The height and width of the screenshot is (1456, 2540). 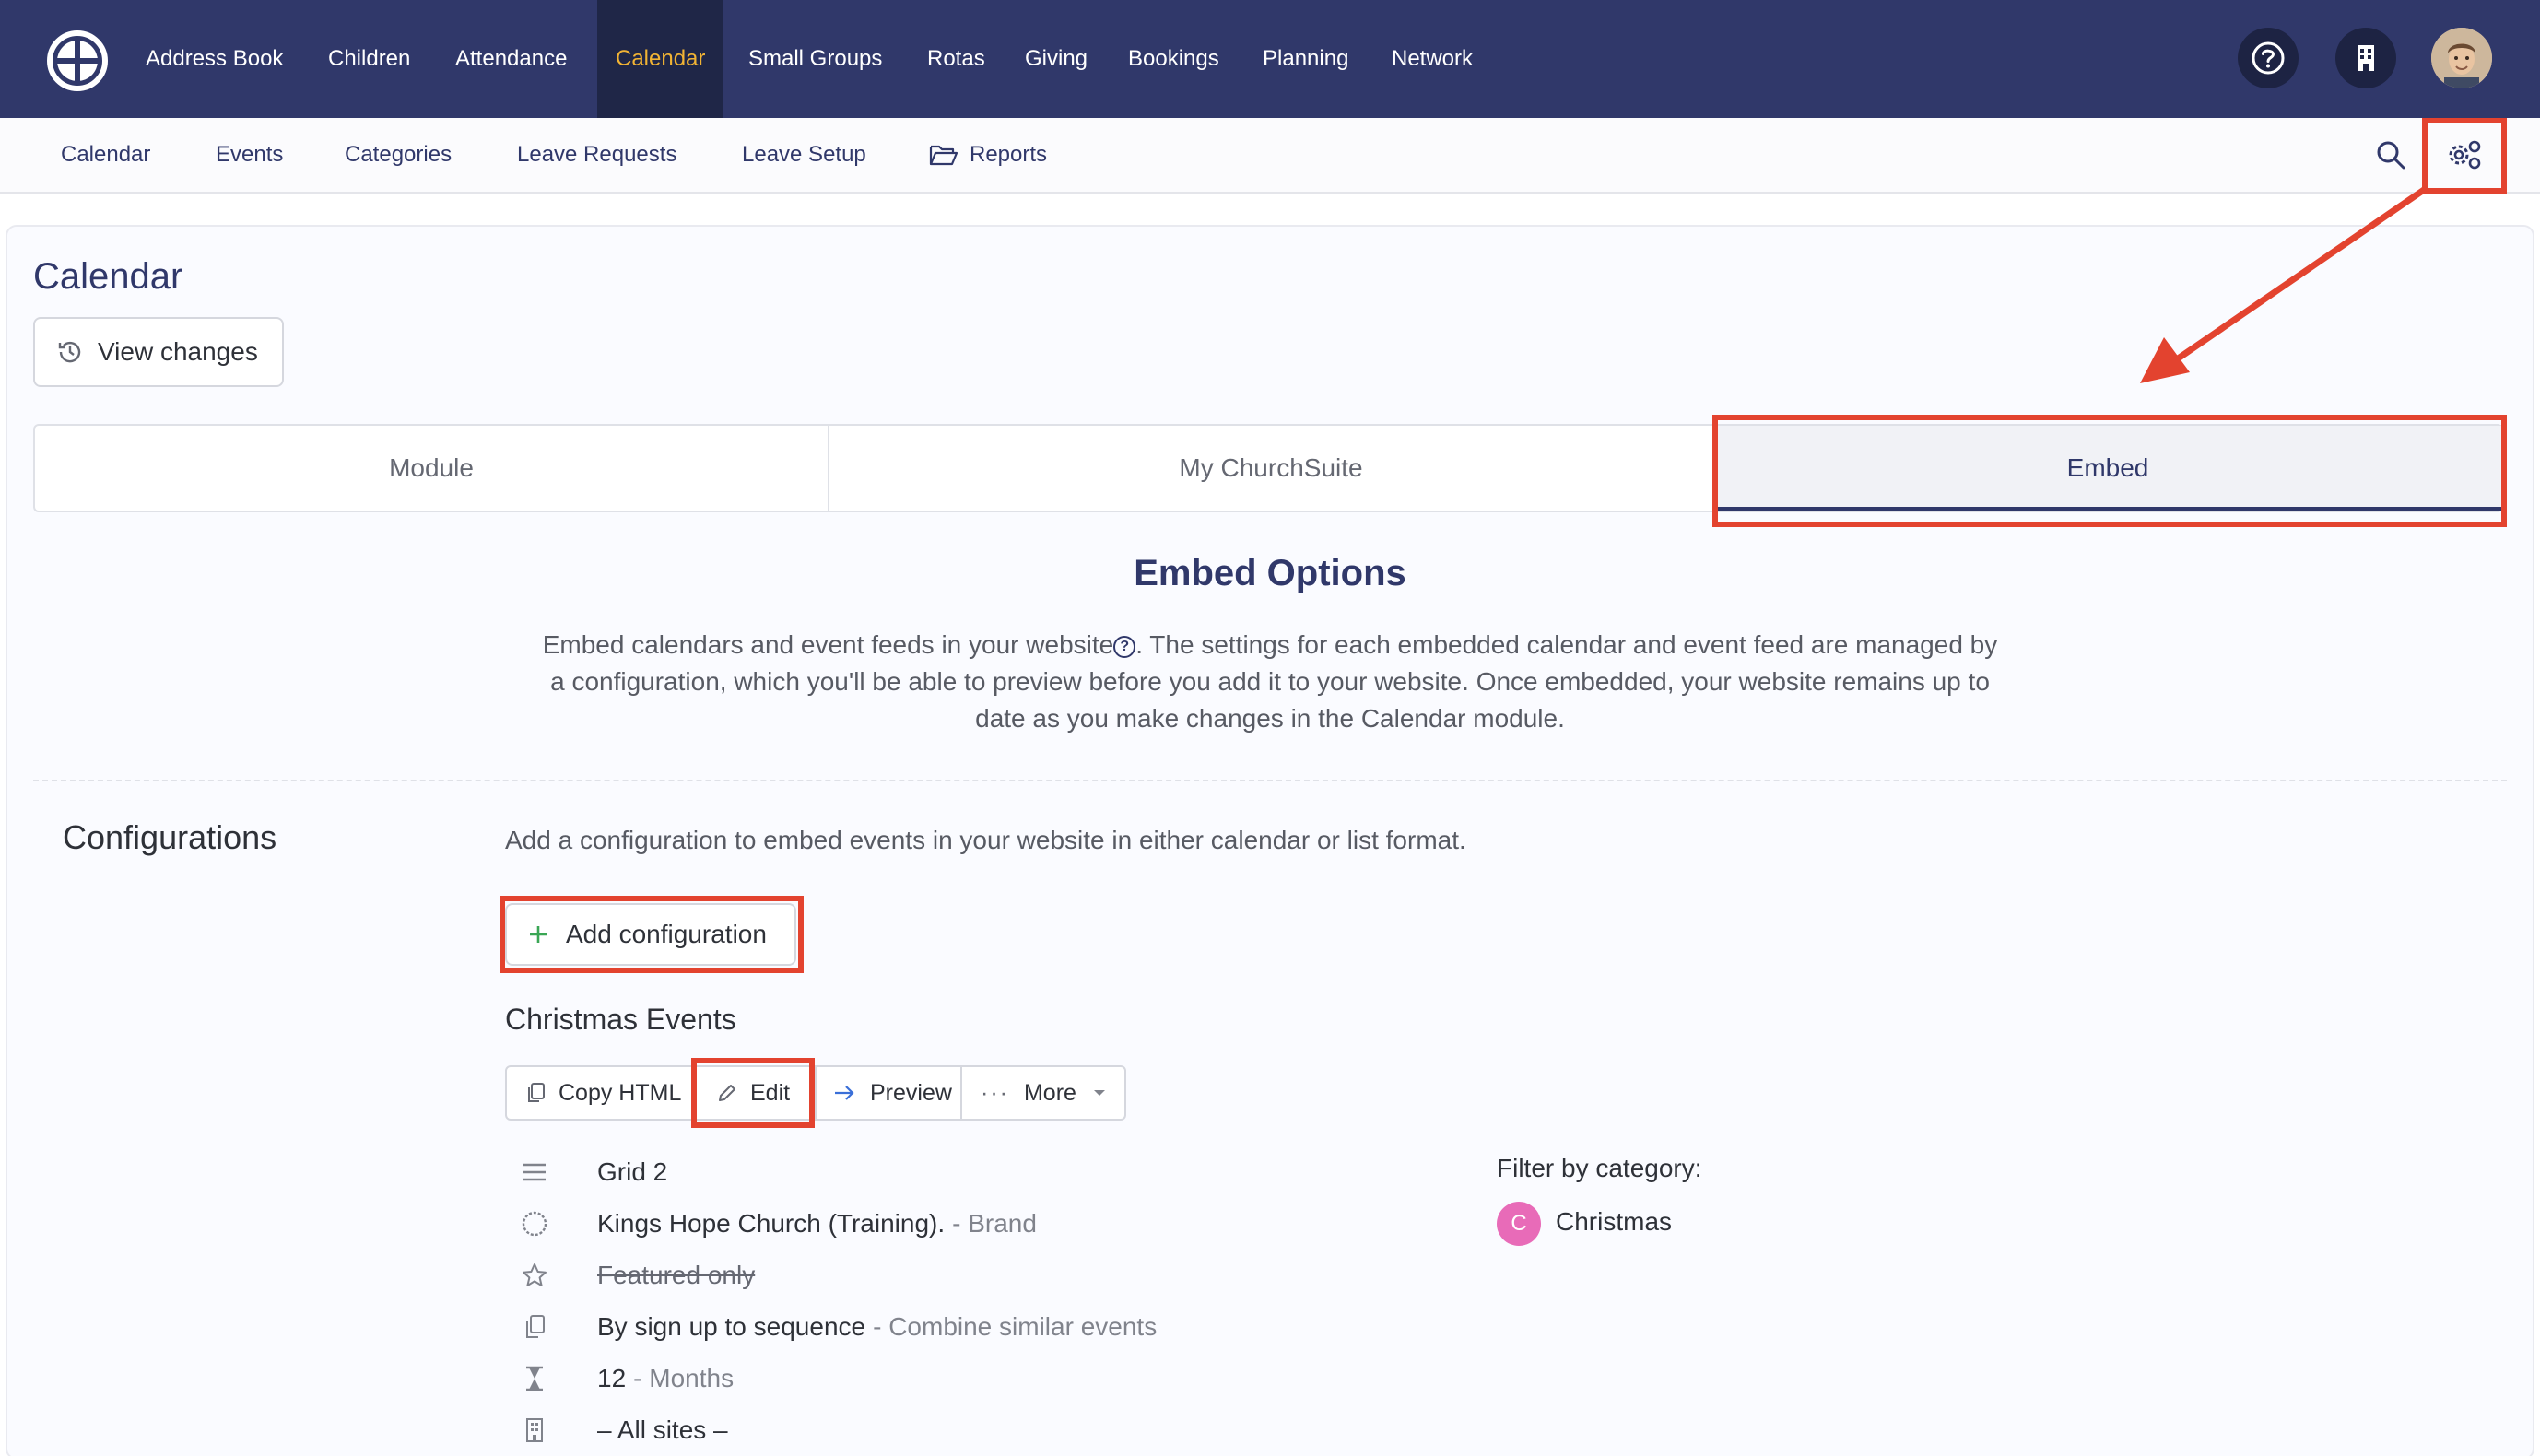 I want to click on plus-icon, so click(x=538, y=934).